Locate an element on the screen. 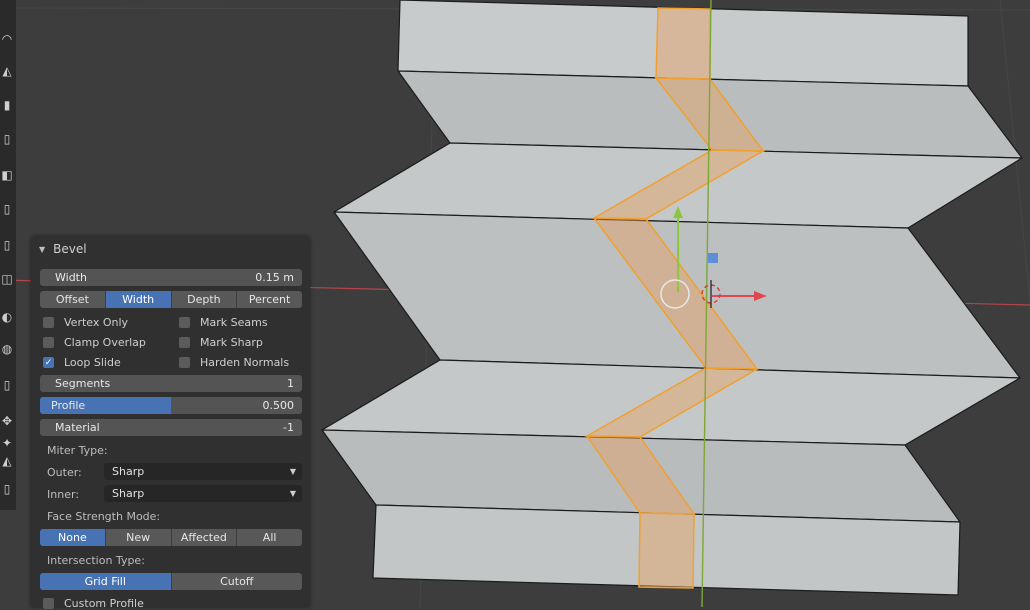 This screenshot has width=1030, height=610. mark-sharp-checkbox: Mark Sharp is located at coordinates (221, 342).